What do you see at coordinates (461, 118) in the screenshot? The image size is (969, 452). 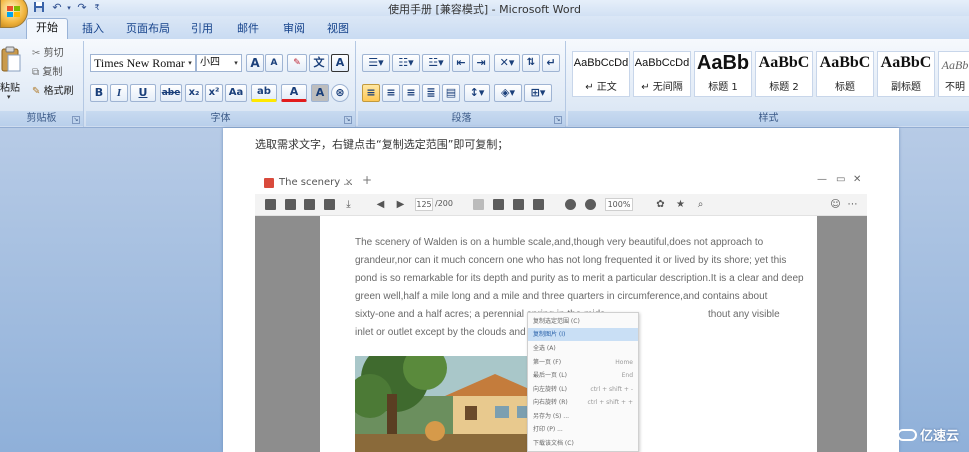 I see `paragraph-group-label: 段落` at bounding box center [461, 118].